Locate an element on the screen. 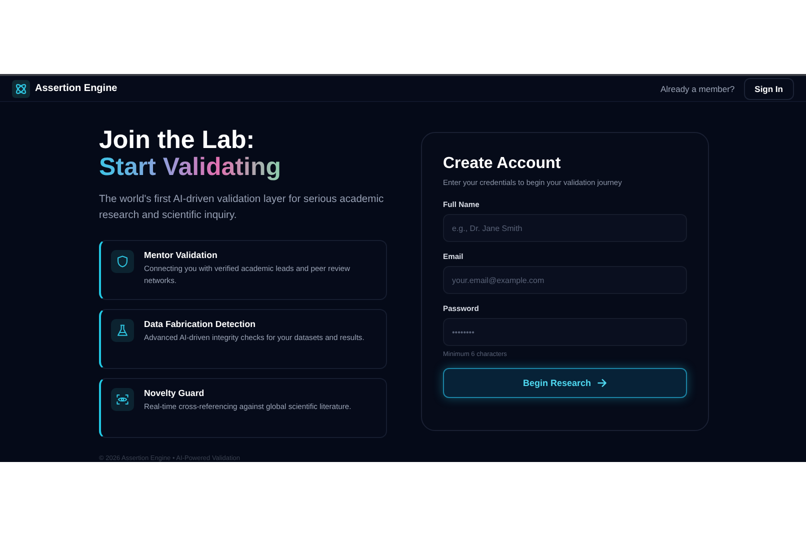 The image size is (806, 537). hero-subtitle: The world's first AI-driven validation layer for serious academic research and scientific inquiry. is located at coordinates (242, 208).